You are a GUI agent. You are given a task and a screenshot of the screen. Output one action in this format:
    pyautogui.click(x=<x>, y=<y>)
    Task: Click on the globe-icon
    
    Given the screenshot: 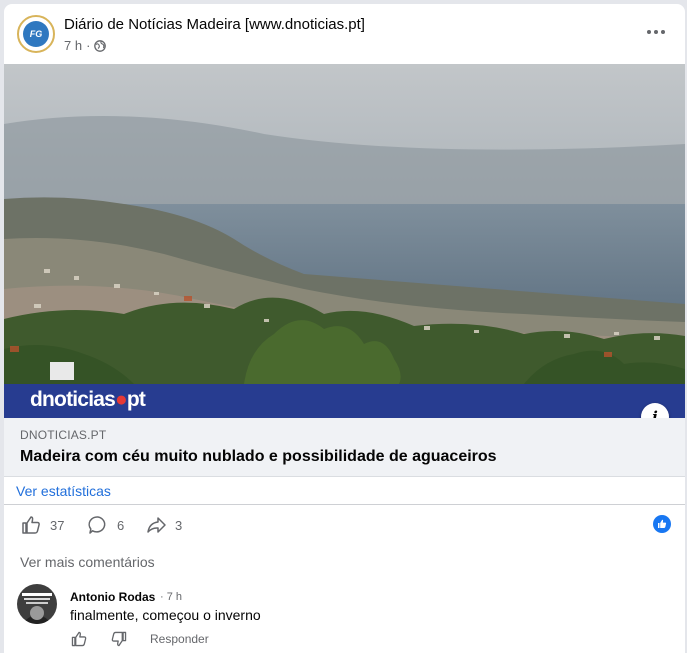 What is the action you would take?
    pyautogui.click(x=100, y=45)
    